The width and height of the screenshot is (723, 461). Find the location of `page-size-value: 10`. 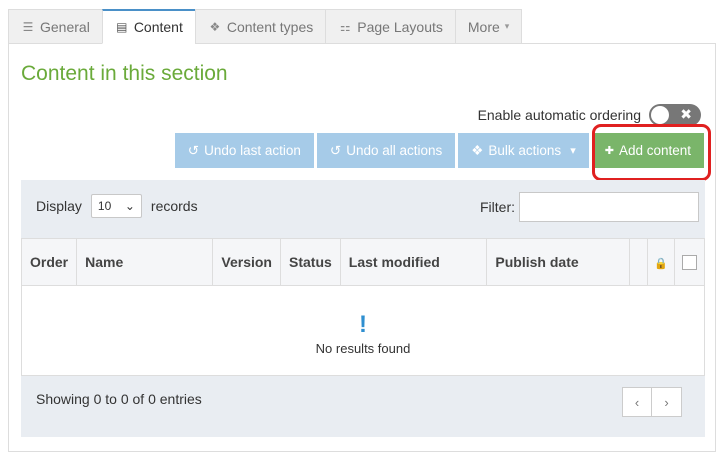

page-size-value: 10 is located at coordinates (104, 206).